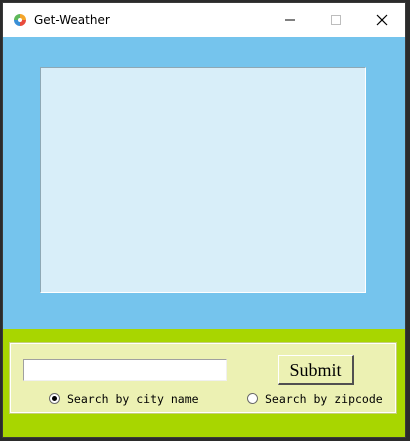 The image size is (410, 441). What do you see at coordinates (204, 20) in the screenshot?
I see `title-bar: Get-Weather` at bounding box center [204, 20].